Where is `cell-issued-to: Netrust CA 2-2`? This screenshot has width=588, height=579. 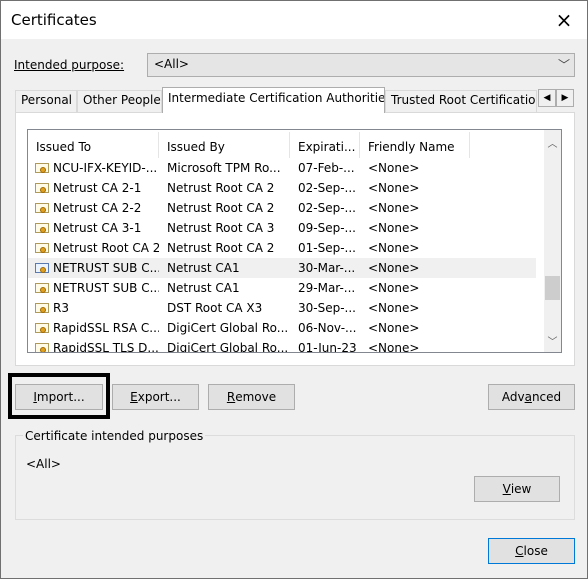
cell-issued-to: Netrust CA 2-2 is located at coordinates (93, 208).